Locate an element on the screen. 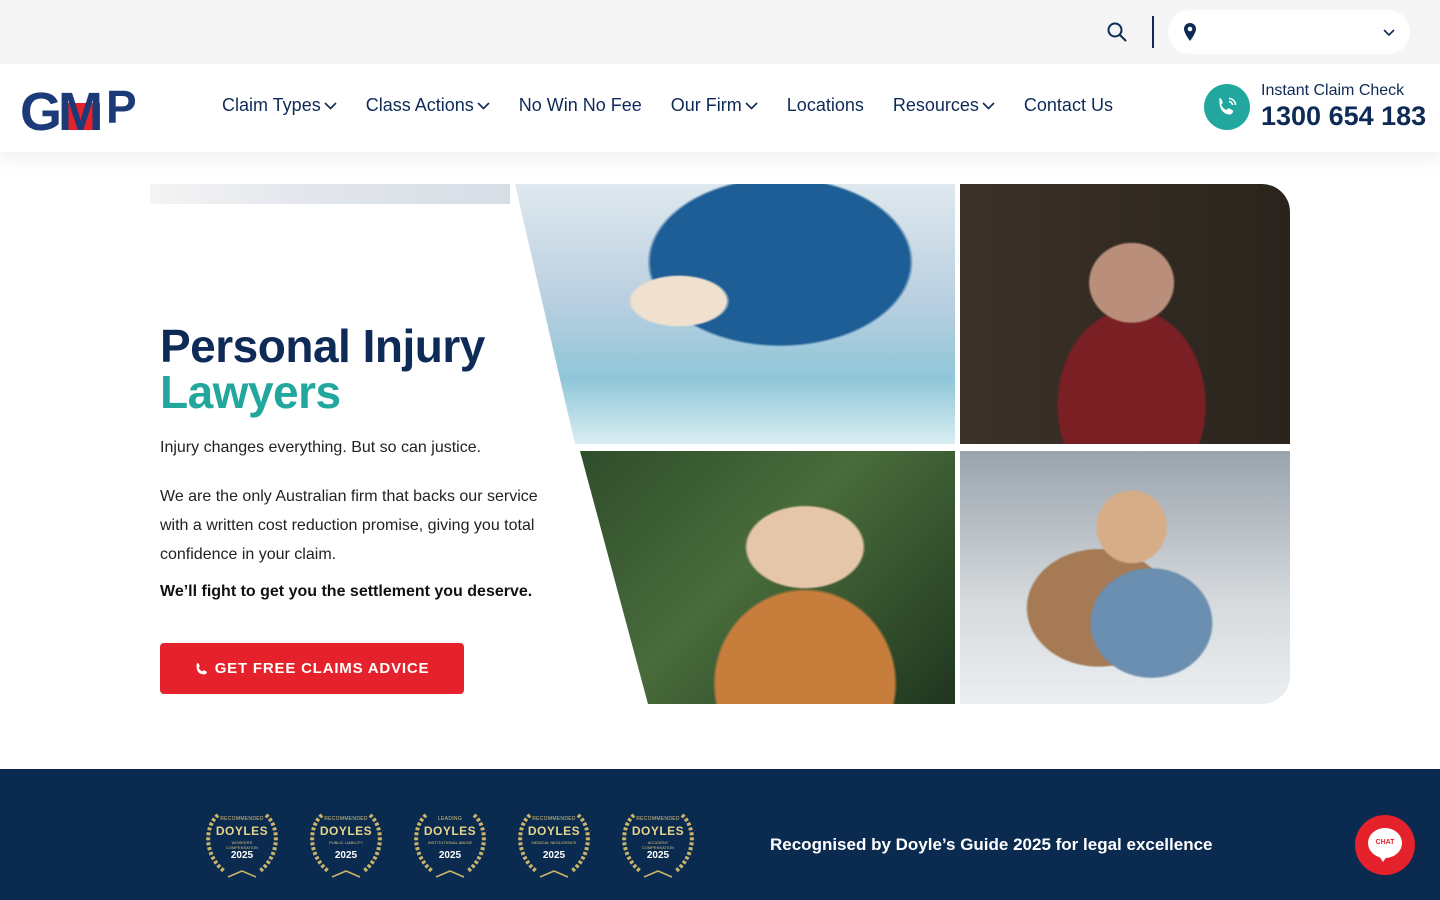 The width and height of the screenshot is (1440, 900). instant-claim-label: Instant Claim Check is located at coordinates (1333, 90).